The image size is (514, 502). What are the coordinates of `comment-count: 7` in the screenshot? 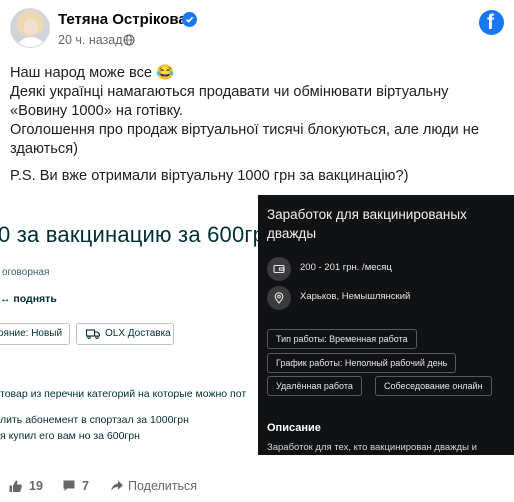 It's located at (85, 486).